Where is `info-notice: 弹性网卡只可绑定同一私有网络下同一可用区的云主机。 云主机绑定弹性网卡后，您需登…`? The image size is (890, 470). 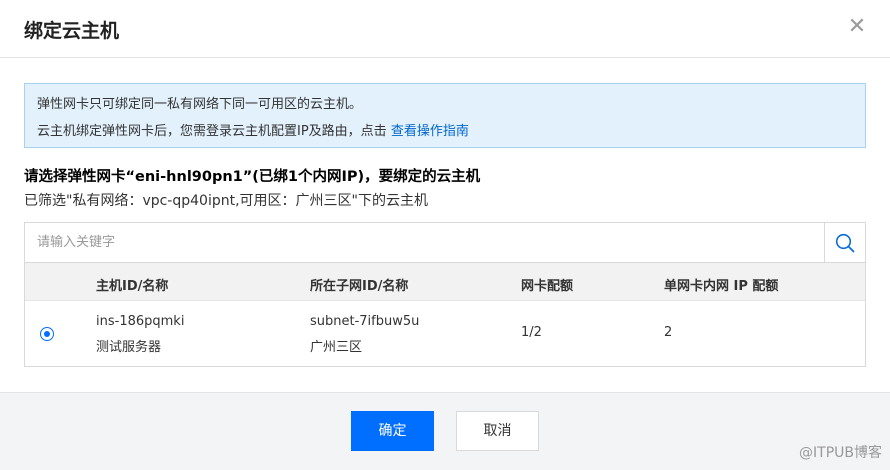
info-notice: 弹性网卡只可绑定同一私有网络下同一可用区的云主机。 云主机绑定弹性网卡后，您需登… is located at coordinates (445, 115).